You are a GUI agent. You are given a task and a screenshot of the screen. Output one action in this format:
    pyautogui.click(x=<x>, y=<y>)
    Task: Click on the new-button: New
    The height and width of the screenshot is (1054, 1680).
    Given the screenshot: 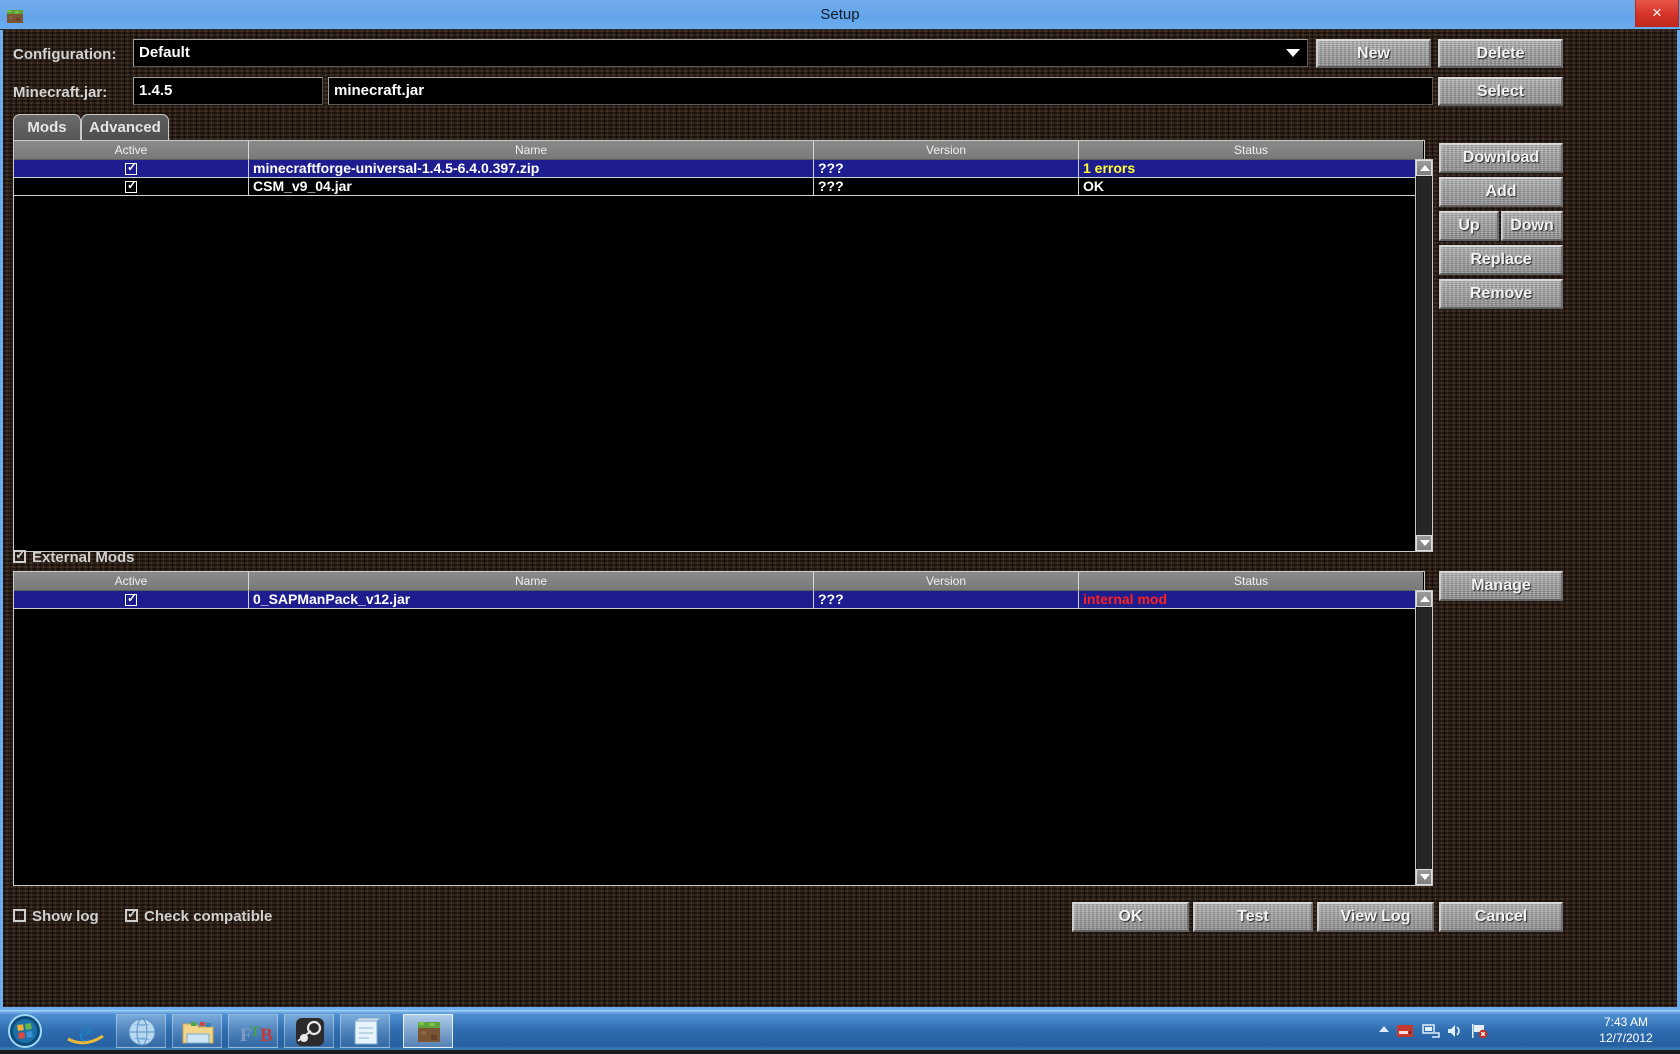 What is the action you would take?
    pyautogui.click(x=1373, y=53)
    